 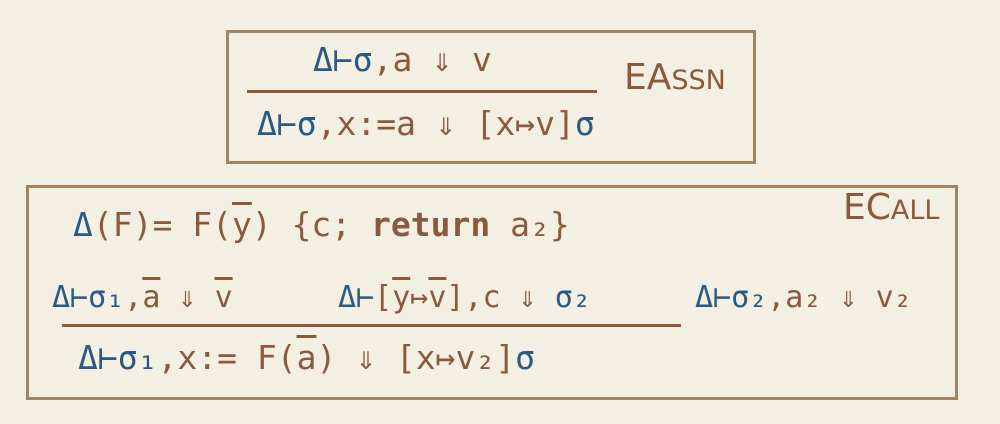 What do you see at coordinates (426, 123) in the screenshot?
I see `eassn-conclusion: Δ⊢σ,x:=a ⇓ [x↦v]σ` at bounding box center [426, 123].